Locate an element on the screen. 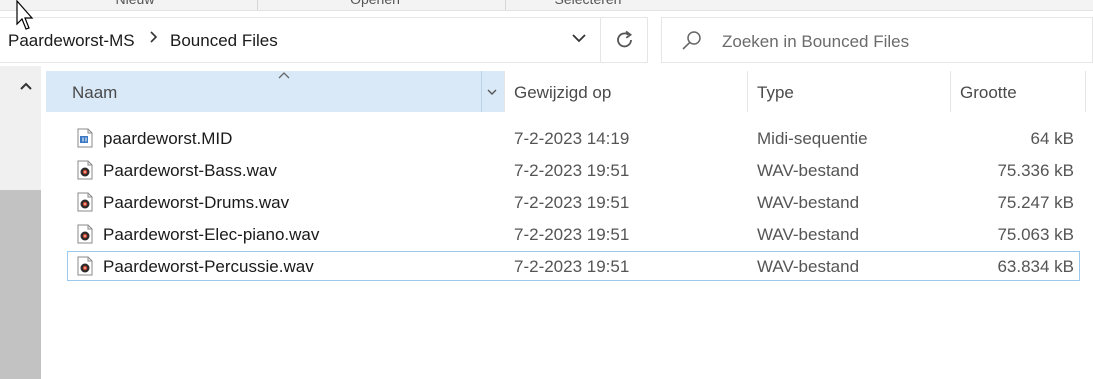  file-size: 75.247 kB is located at coordinates (1035, 202).